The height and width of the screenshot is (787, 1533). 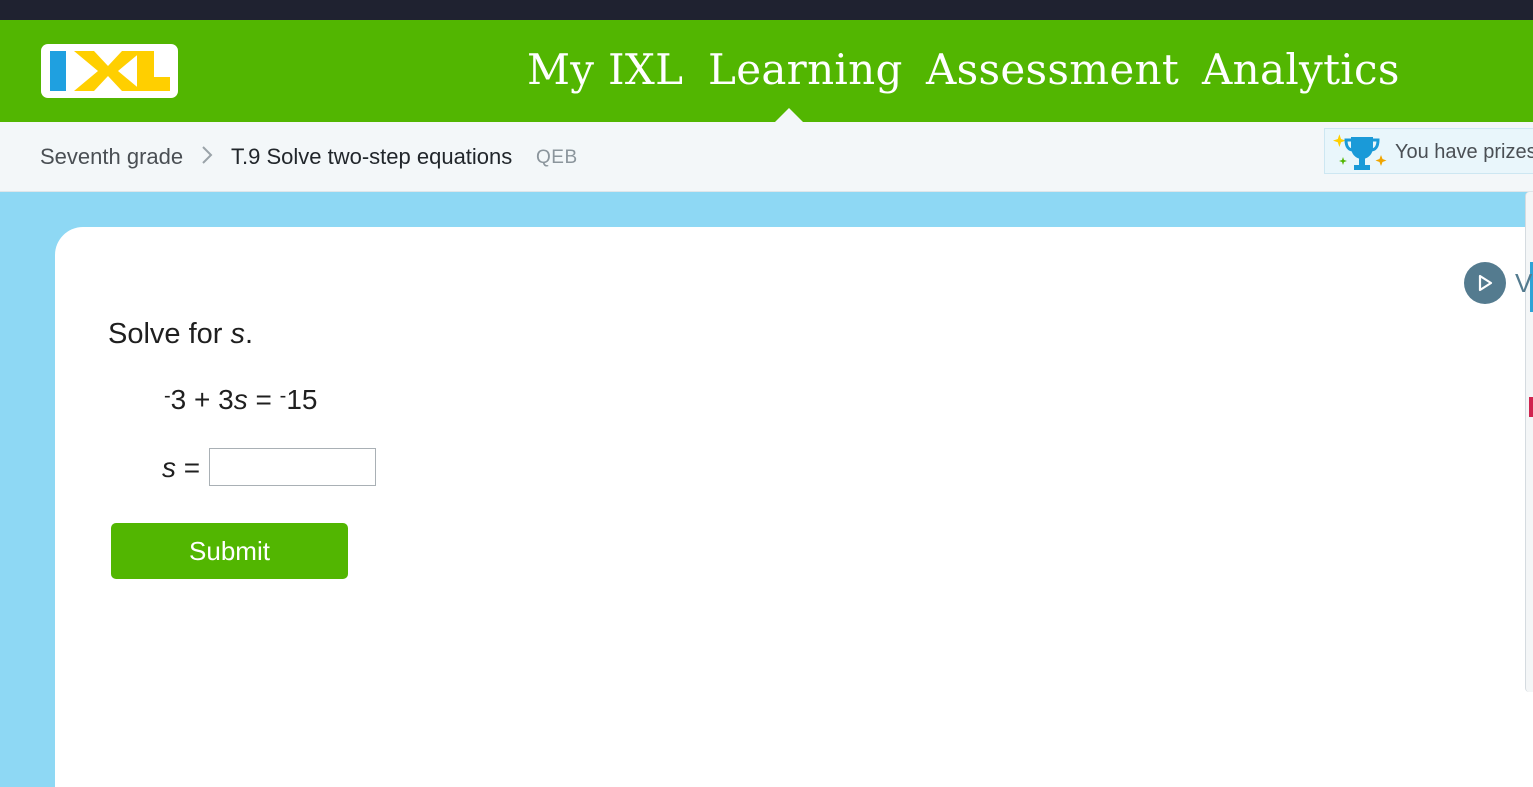 What do you see at coordinates (167, 396) in the screenshot?
I see `neg-sign: -` at bounding box center [167, 396].